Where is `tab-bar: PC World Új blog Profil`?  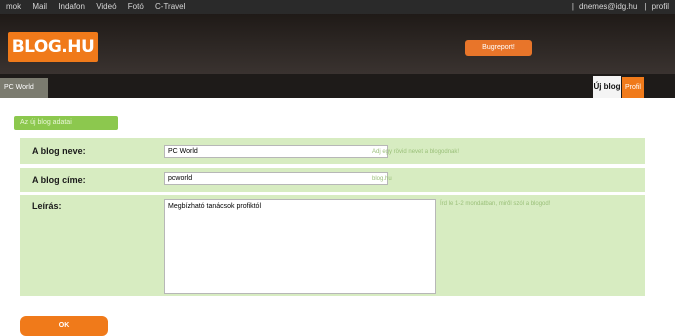
tab-bar: PC World Új blog Profil is located at coordinates (337, 86).